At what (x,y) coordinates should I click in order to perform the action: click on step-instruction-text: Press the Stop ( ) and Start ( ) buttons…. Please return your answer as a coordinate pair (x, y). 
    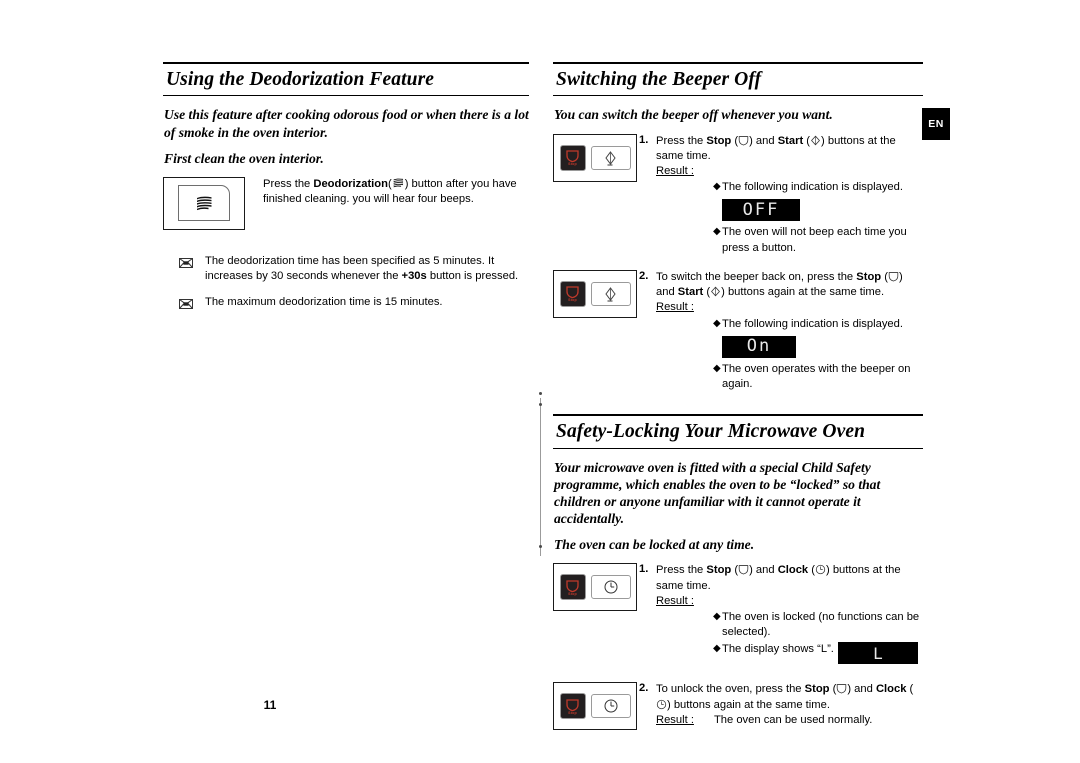
    Looking at the image, I should click on (789, 149).